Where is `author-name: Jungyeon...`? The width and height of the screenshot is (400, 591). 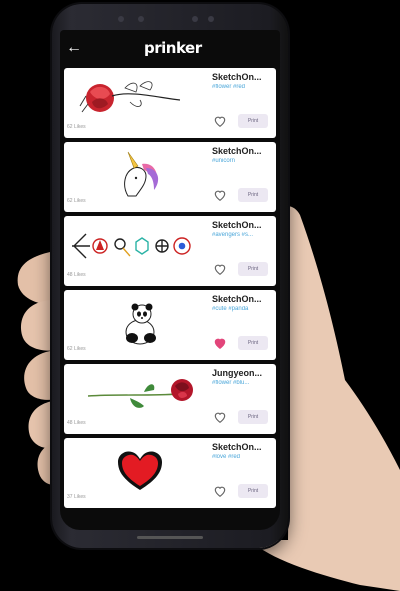 author-name: Jungyeon... is located at coordinates (243, 373).